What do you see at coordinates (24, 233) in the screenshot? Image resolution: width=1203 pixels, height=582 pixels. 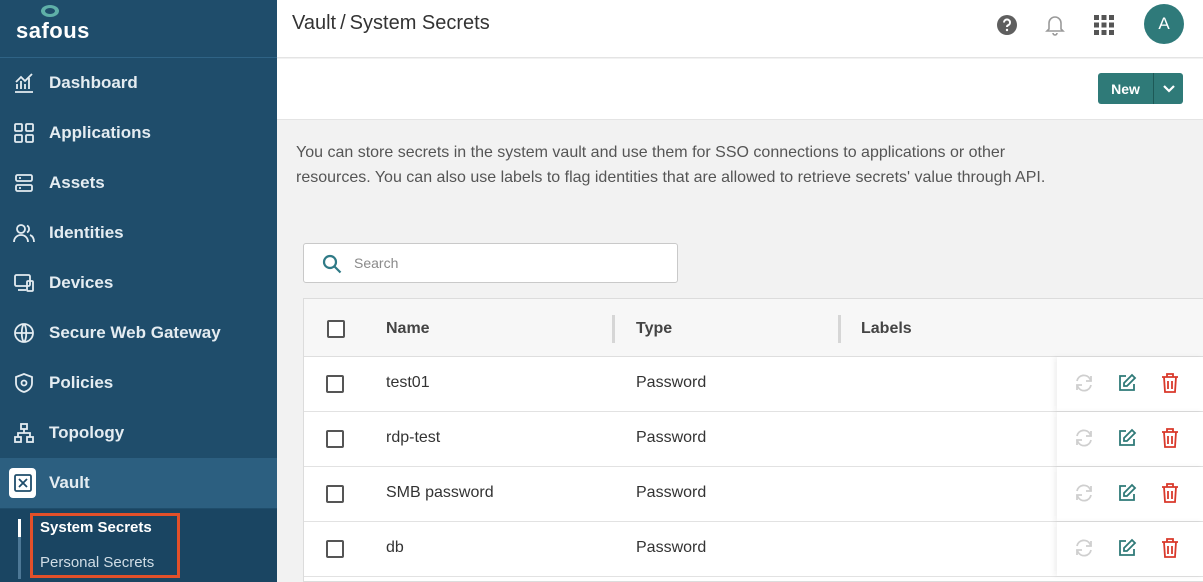 I see `identities-users-icon` at bounding box center [24, 233].